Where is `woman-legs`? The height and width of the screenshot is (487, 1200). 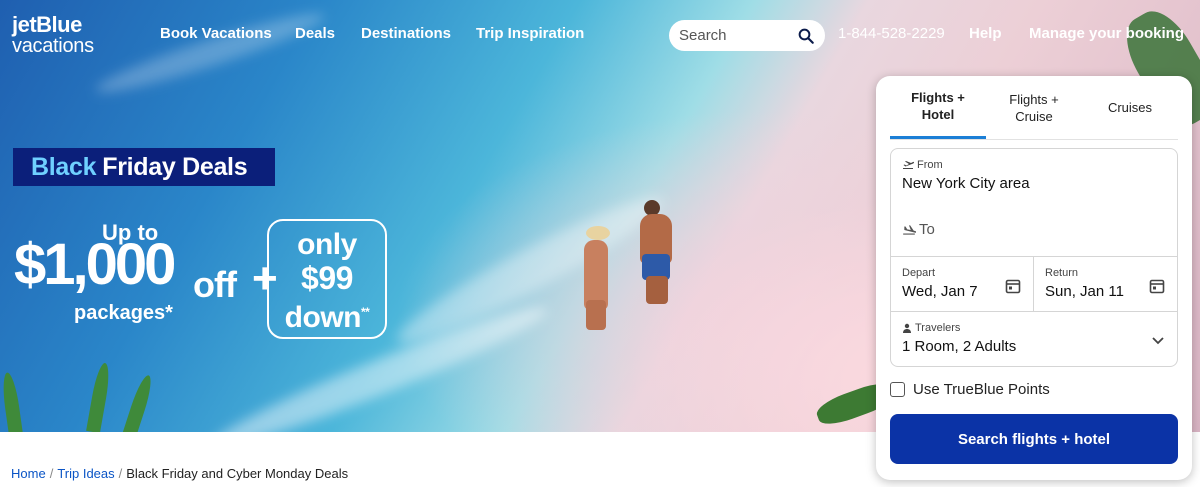 woman-legs is located at coordinates (596, 315).